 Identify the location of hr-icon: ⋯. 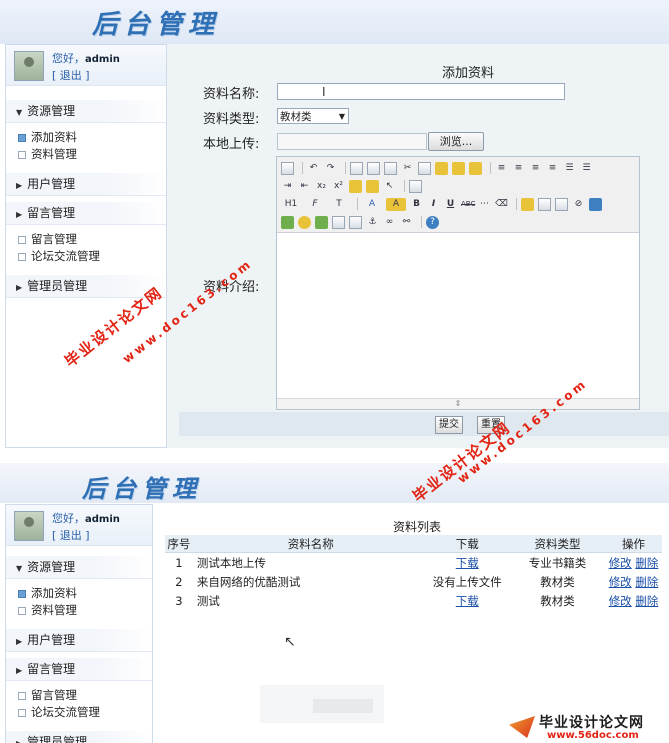
(484, 204).